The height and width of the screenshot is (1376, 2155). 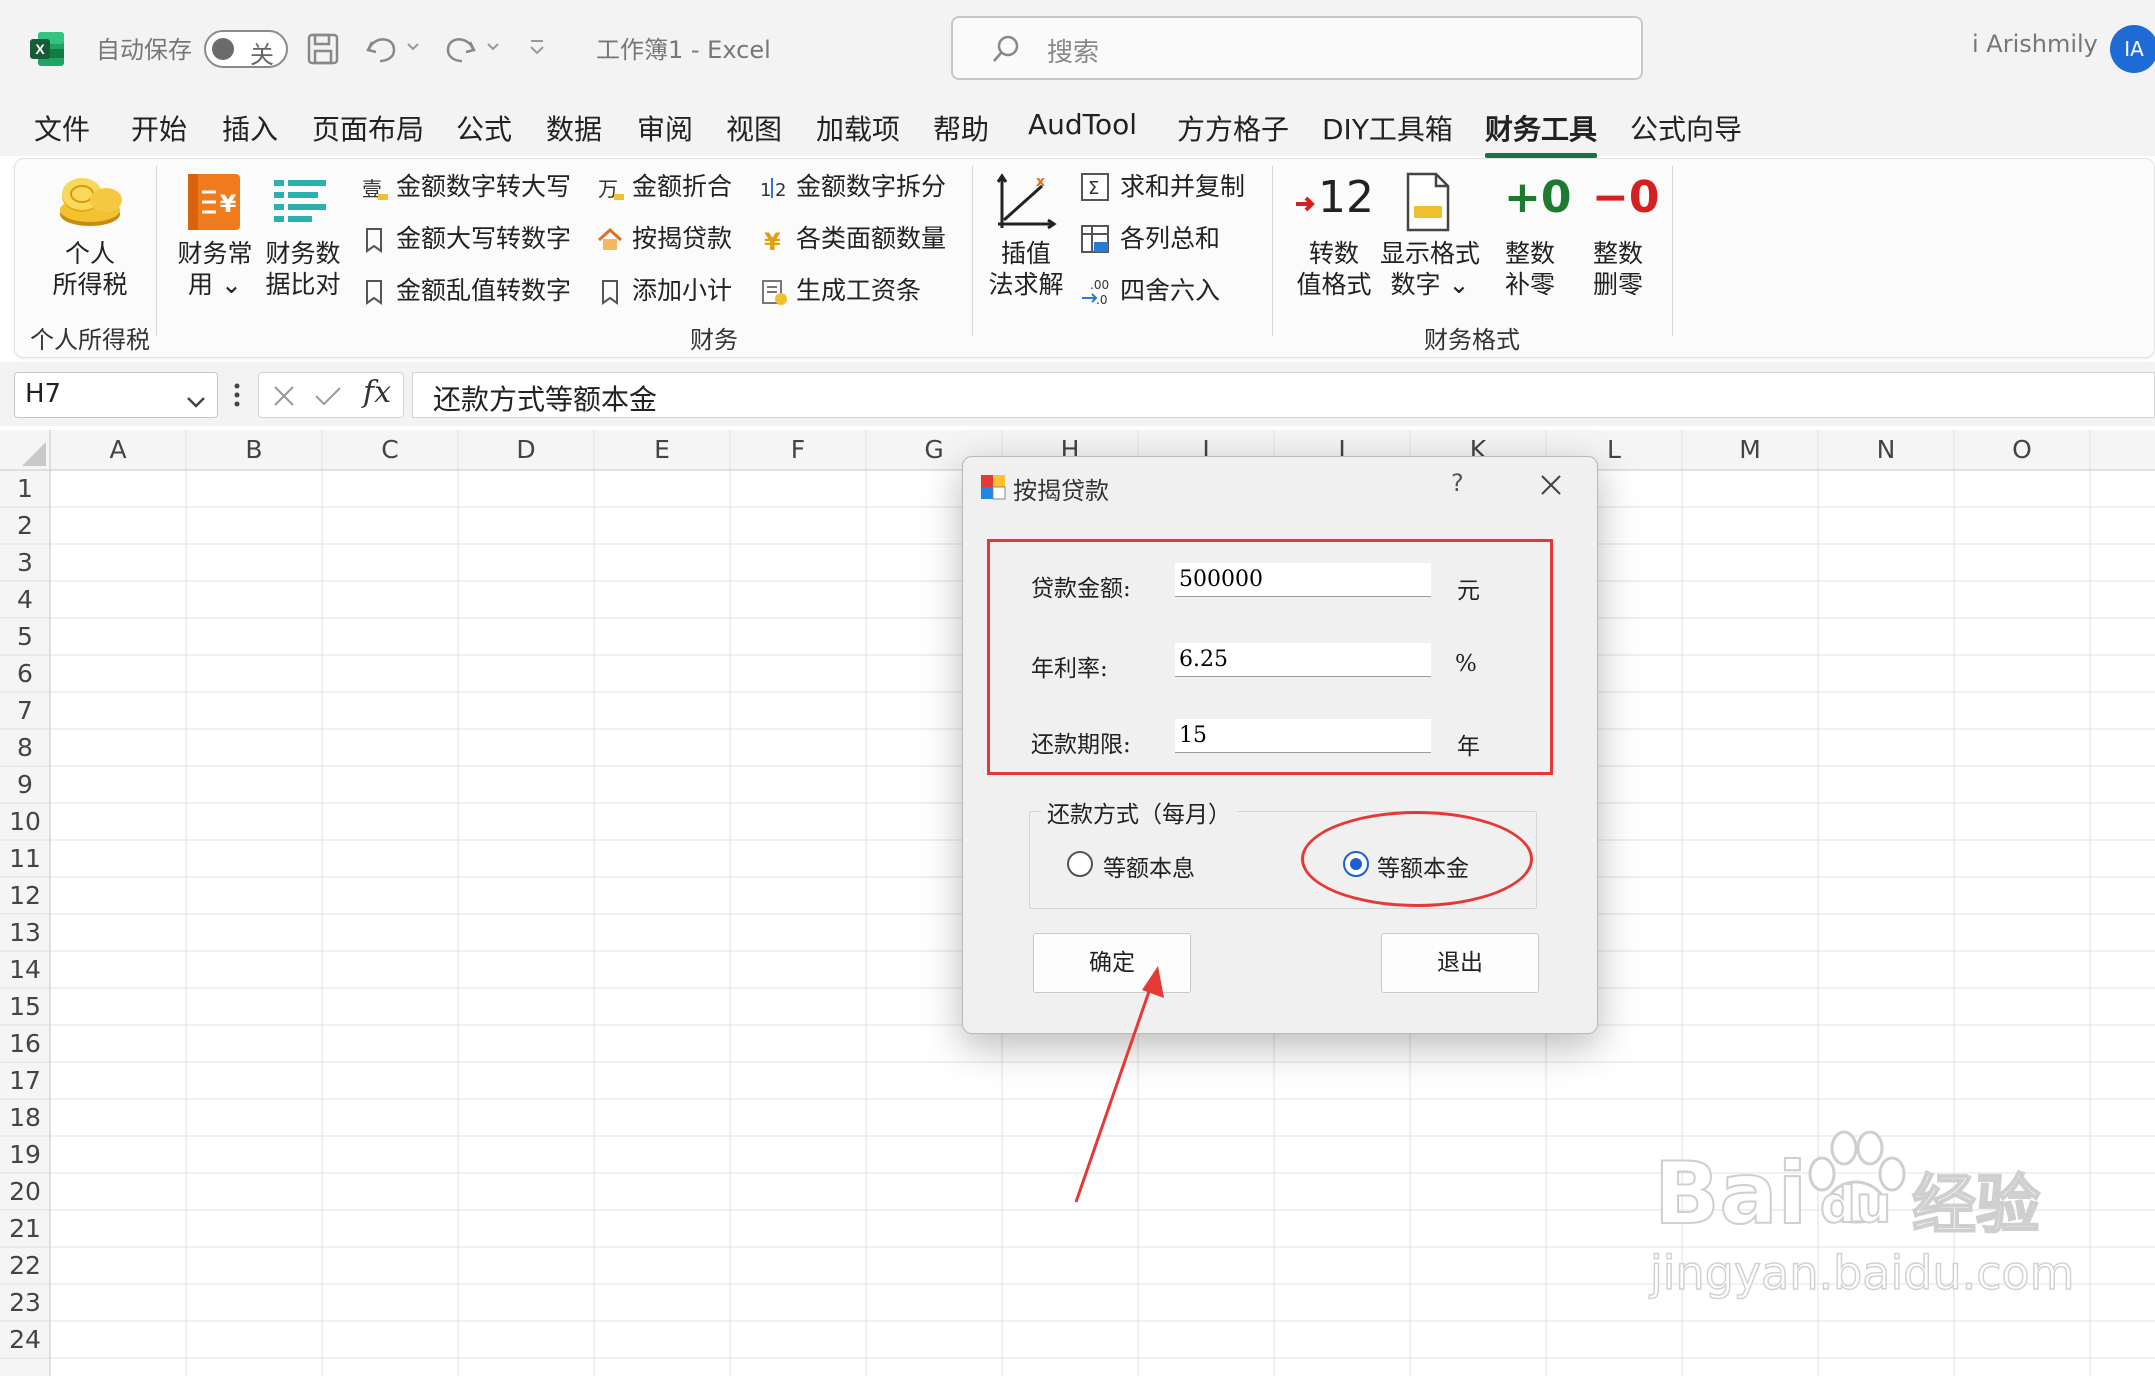 What do you see at coordinates (754, 128) in the screenshot?
I see `tab-view: 视图` at bounding box center [754, 128].